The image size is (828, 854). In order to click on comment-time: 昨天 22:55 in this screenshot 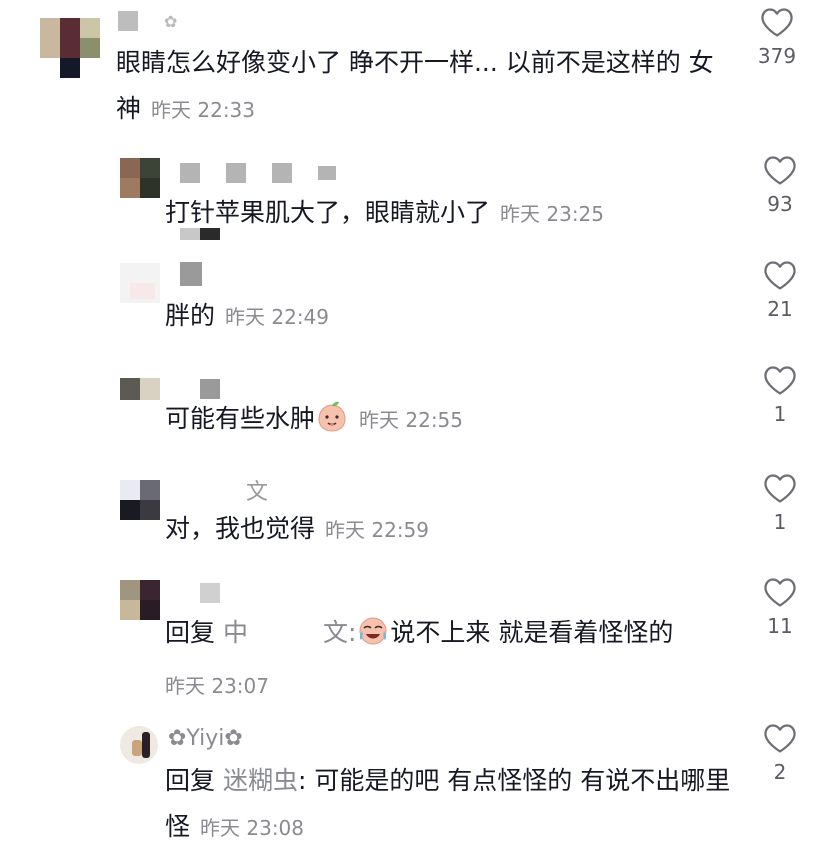, I will do `click(411, 420)`.